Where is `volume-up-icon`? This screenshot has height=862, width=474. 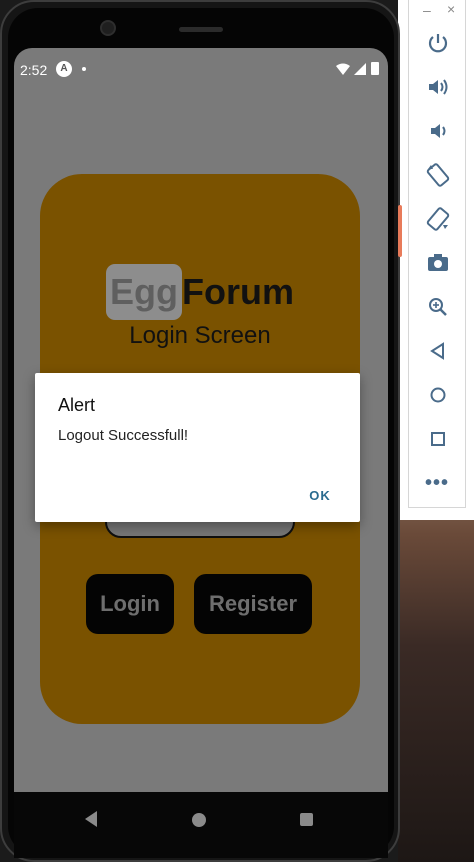 volume-up-icon is located at coordinates (438, 87).